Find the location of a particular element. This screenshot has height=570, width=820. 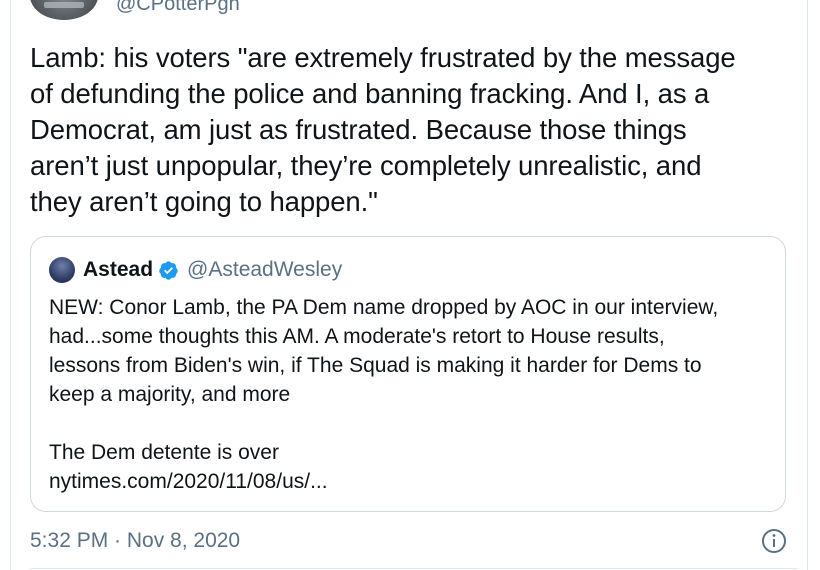

verified-badge-icon is located at coordinates (168, 270).